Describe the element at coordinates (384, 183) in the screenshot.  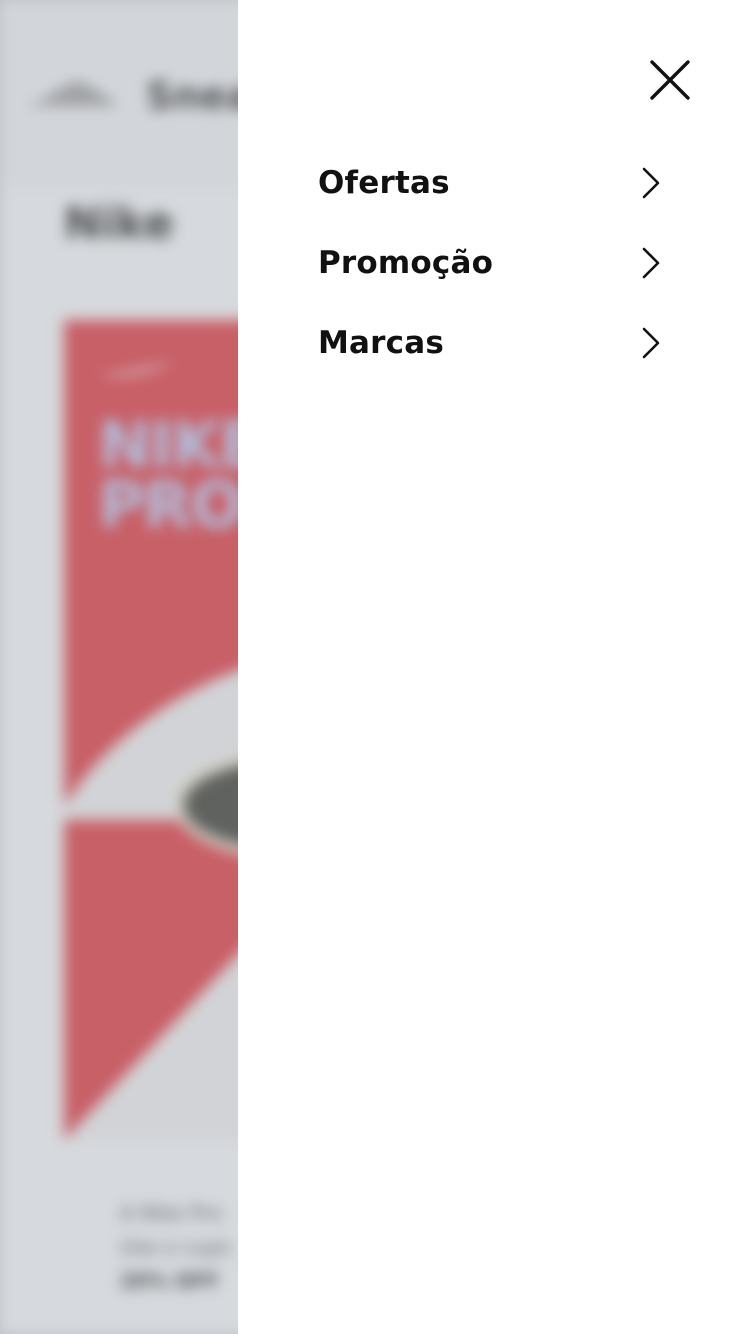
I see `menu-item-label: Ofertas` at that location.